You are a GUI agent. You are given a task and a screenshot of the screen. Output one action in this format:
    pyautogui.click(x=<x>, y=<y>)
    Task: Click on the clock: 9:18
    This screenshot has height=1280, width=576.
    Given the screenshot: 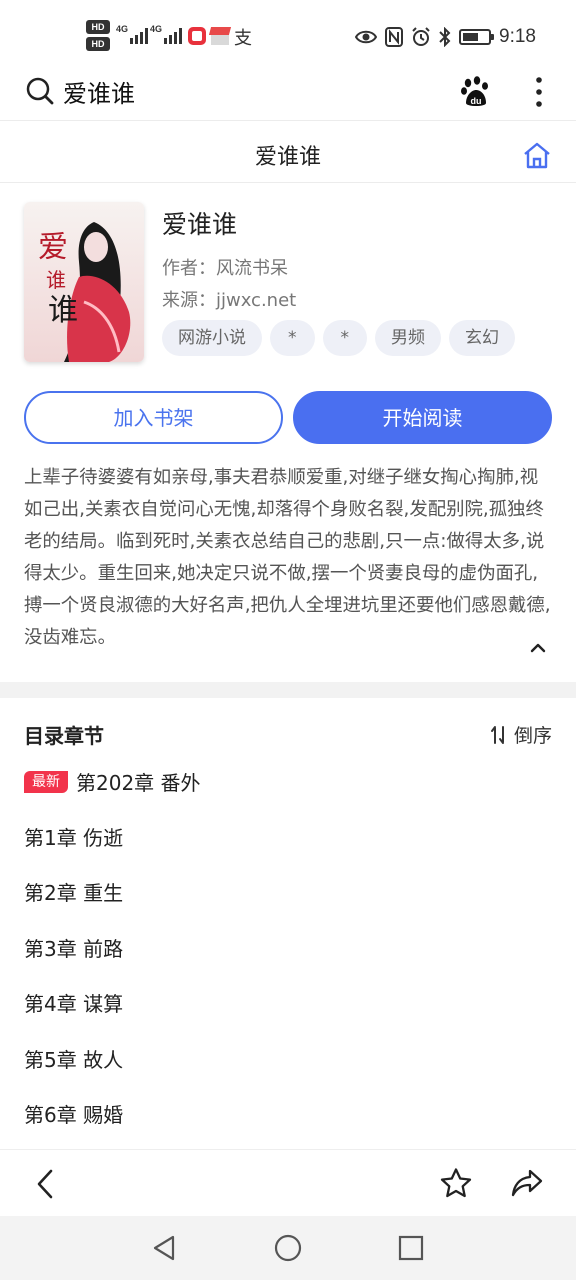 What is the action you would take?
    pyautogui.click(x=517, y=36)
    